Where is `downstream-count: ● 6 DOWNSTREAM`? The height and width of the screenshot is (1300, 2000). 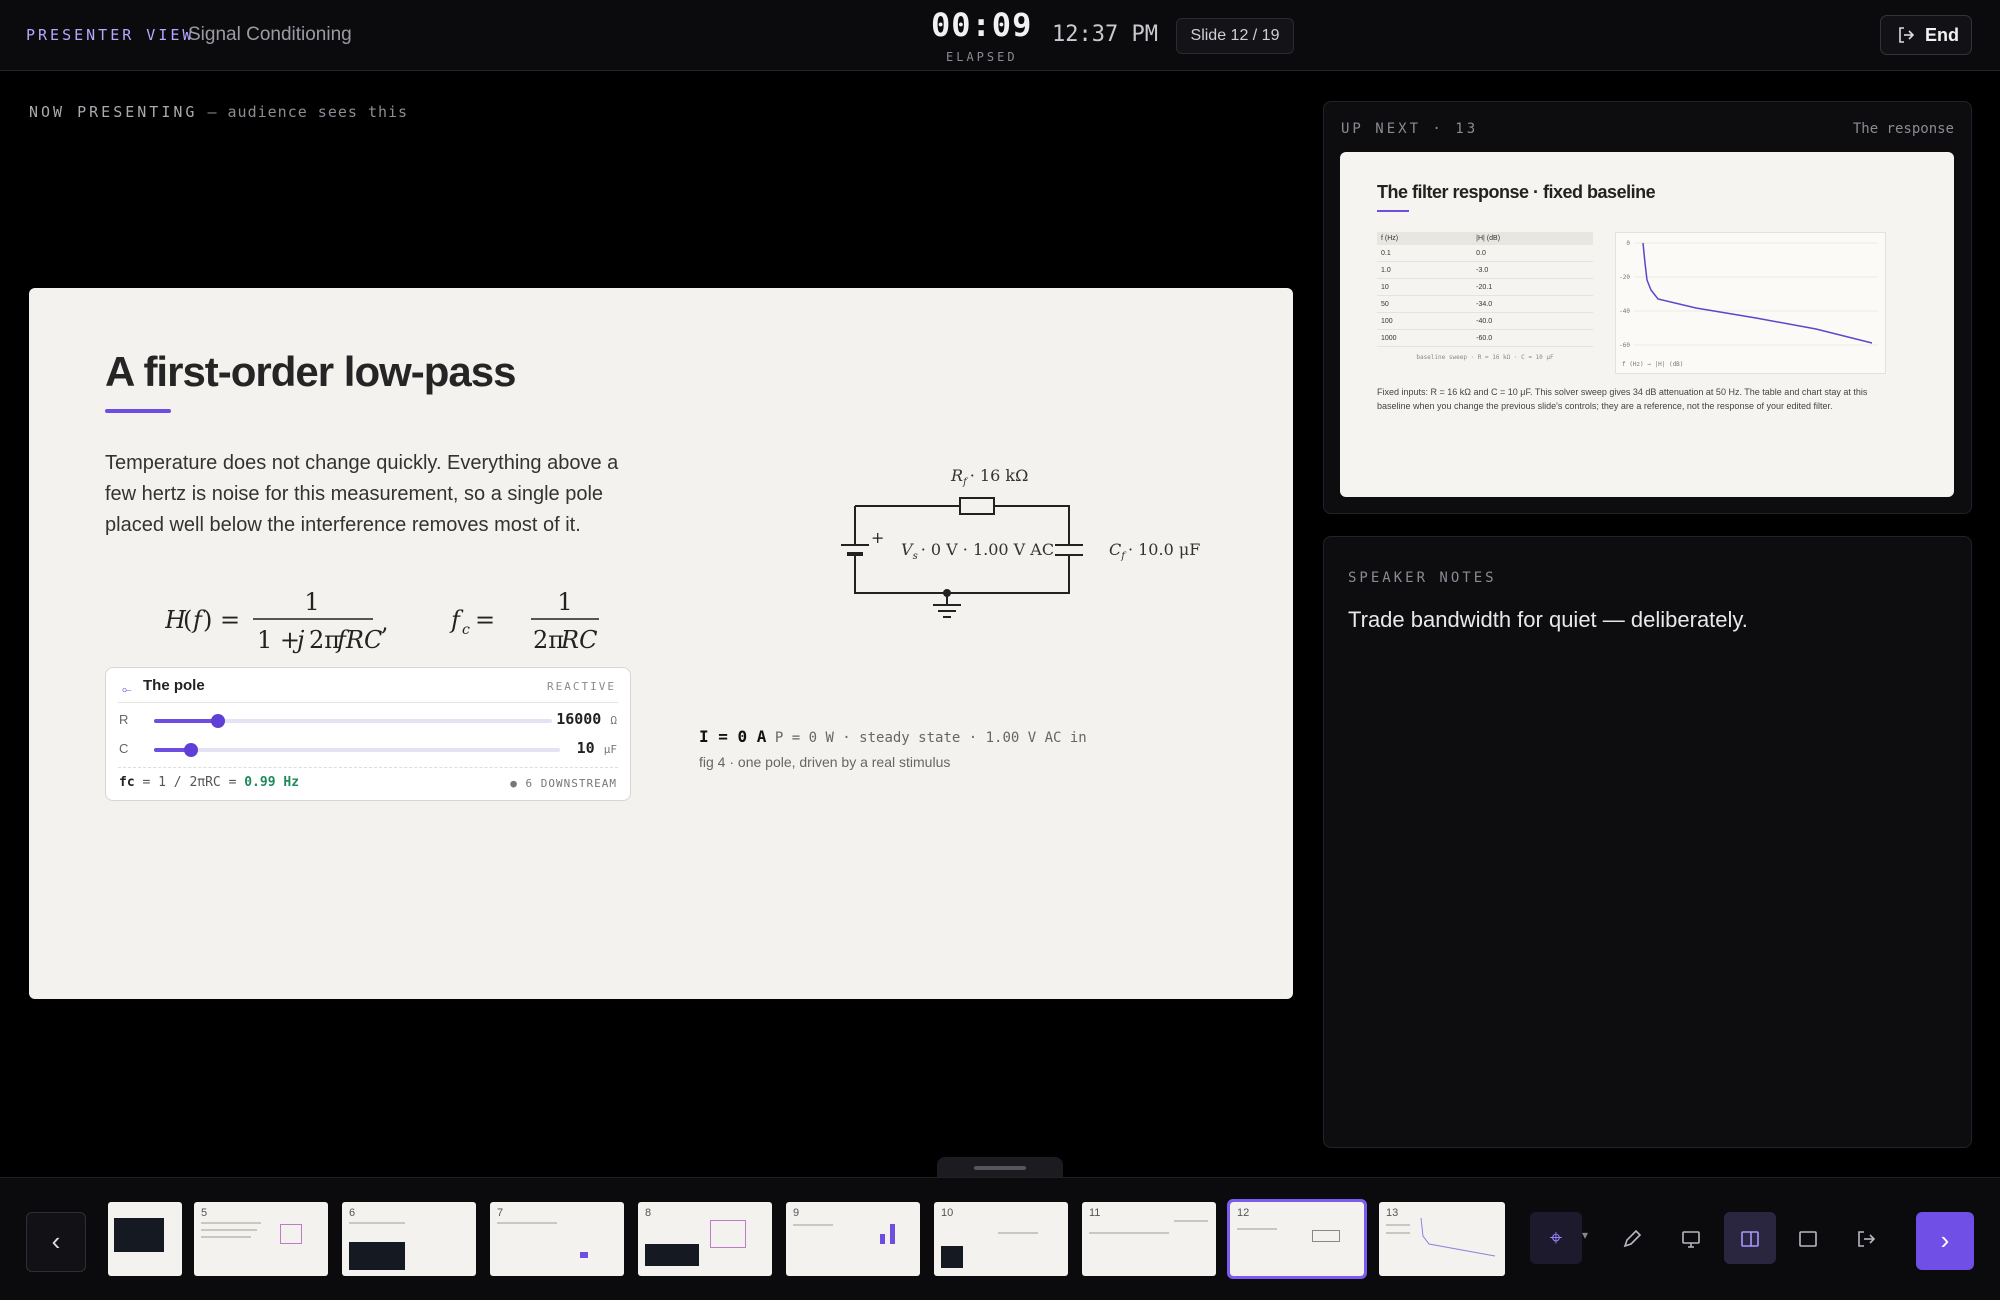 downstream-count: ● 6 DOWNSTREAM is located at coordinates (563, 783).